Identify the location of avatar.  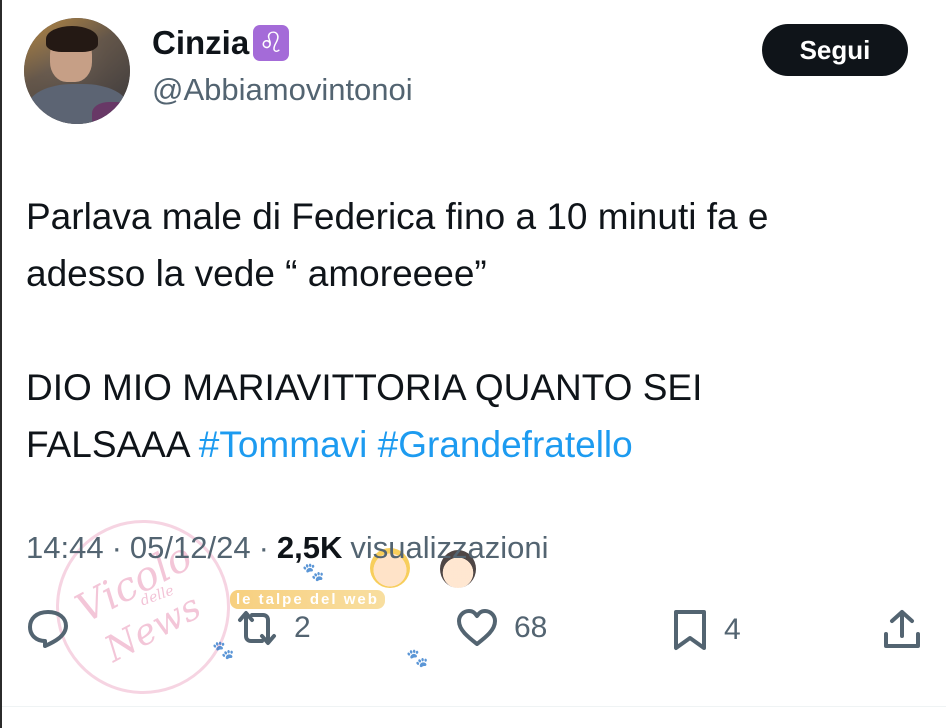
(77, 71).